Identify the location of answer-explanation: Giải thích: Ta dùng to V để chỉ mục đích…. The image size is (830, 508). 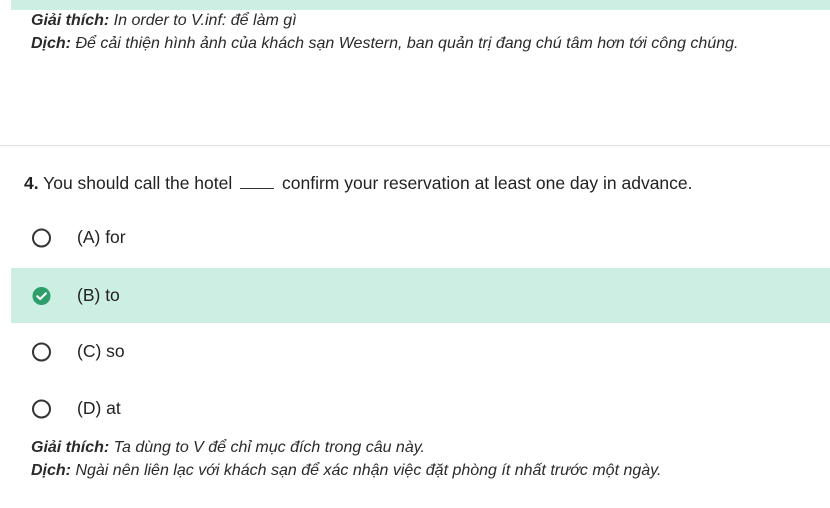
(346, 459).